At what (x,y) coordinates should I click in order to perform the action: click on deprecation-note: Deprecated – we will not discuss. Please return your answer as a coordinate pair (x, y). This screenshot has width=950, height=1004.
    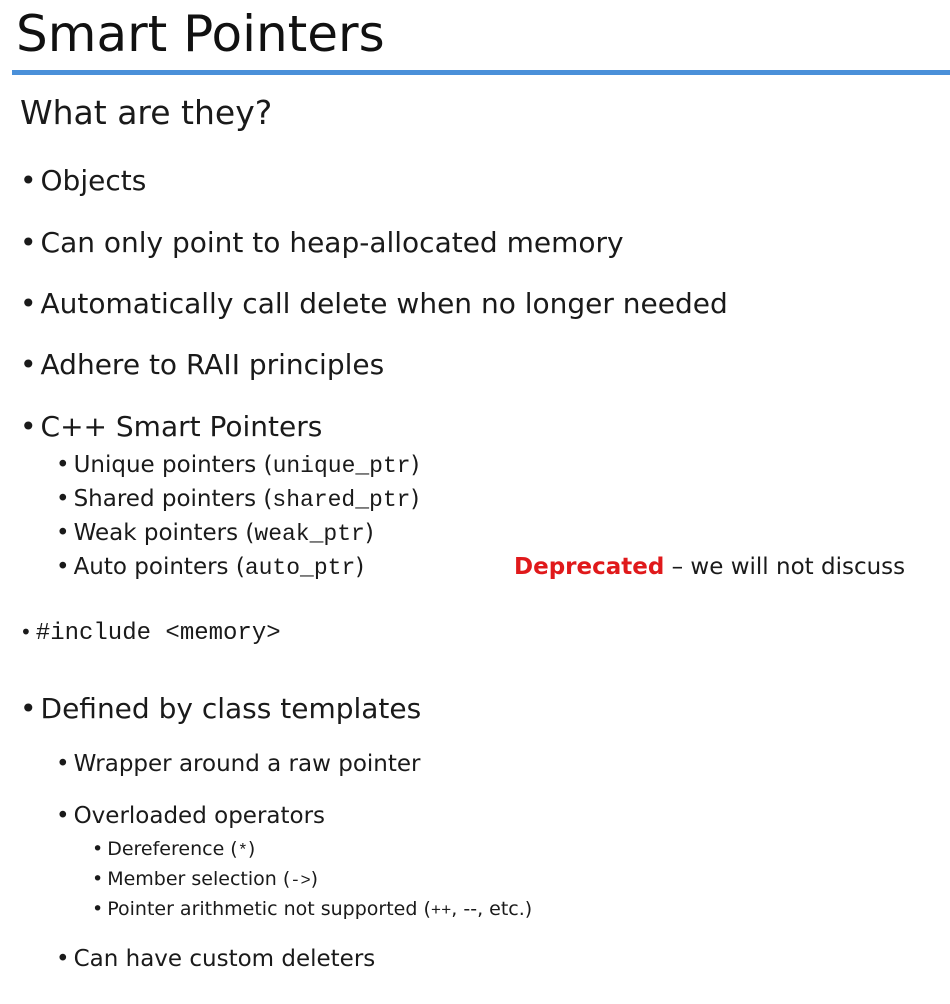
    Looking at the image, I should click on (709, 567).